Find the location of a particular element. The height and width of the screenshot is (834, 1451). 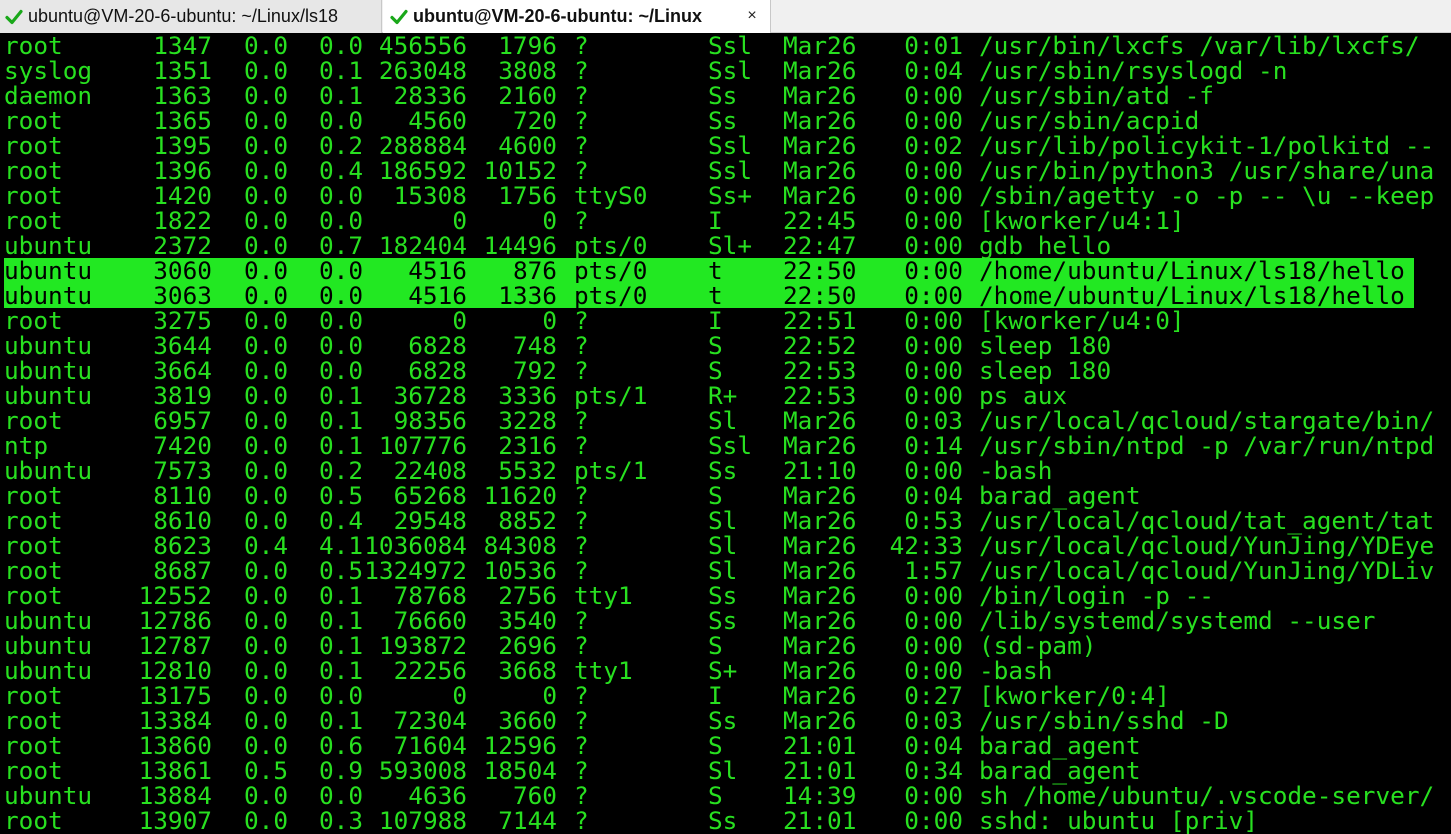

tab-linux: ubuntu@VM-20-6-ubuntu: ~/Linux × is located at coordinates (577, 16).